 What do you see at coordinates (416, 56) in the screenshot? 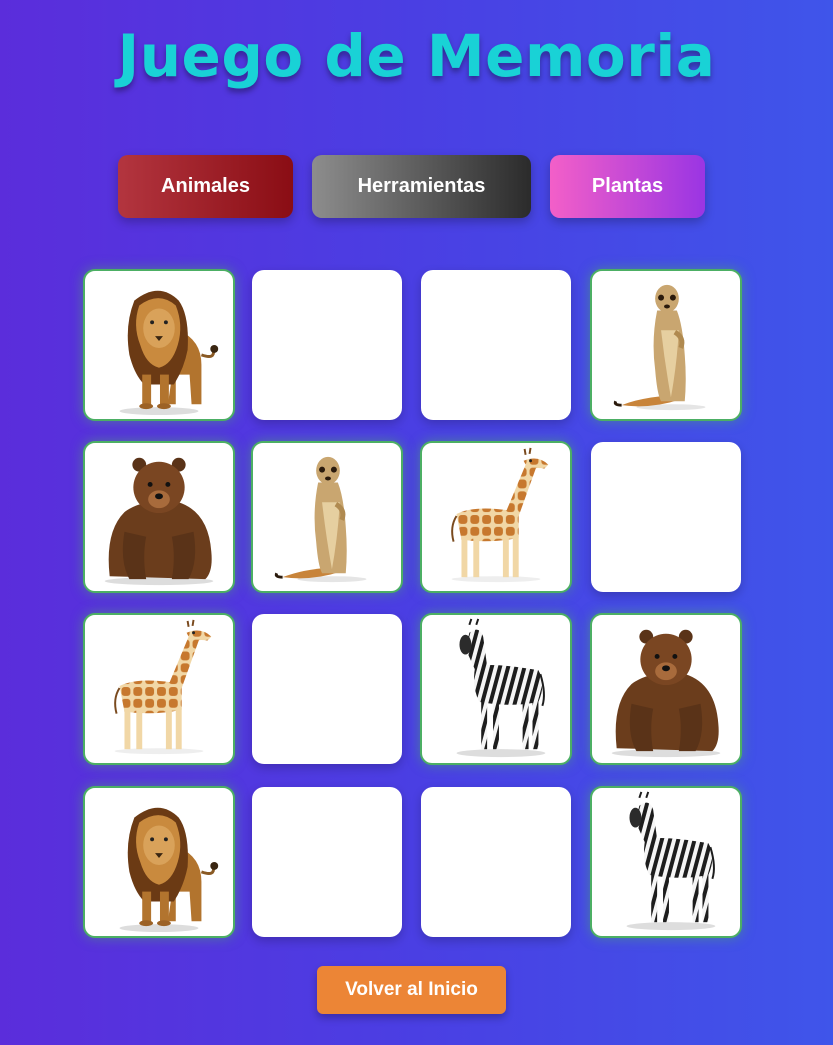
I see `page-title: Juego de Memoria` at bounding box center [416, 56].